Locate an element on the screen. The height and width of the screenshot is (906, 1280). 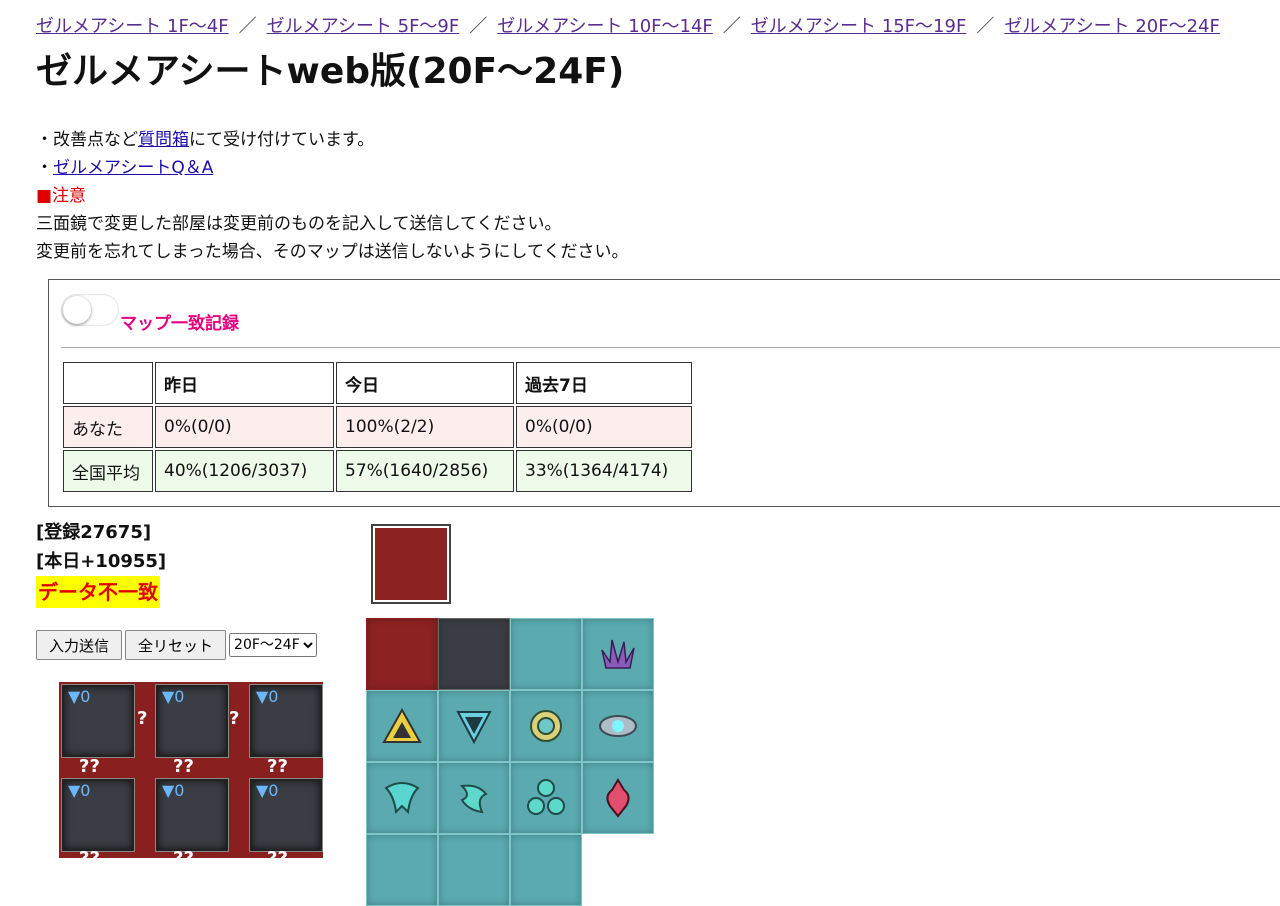
note-feedback: ・改善点など質問箱にて受け付けています。 is located at coordinates (332, 140).